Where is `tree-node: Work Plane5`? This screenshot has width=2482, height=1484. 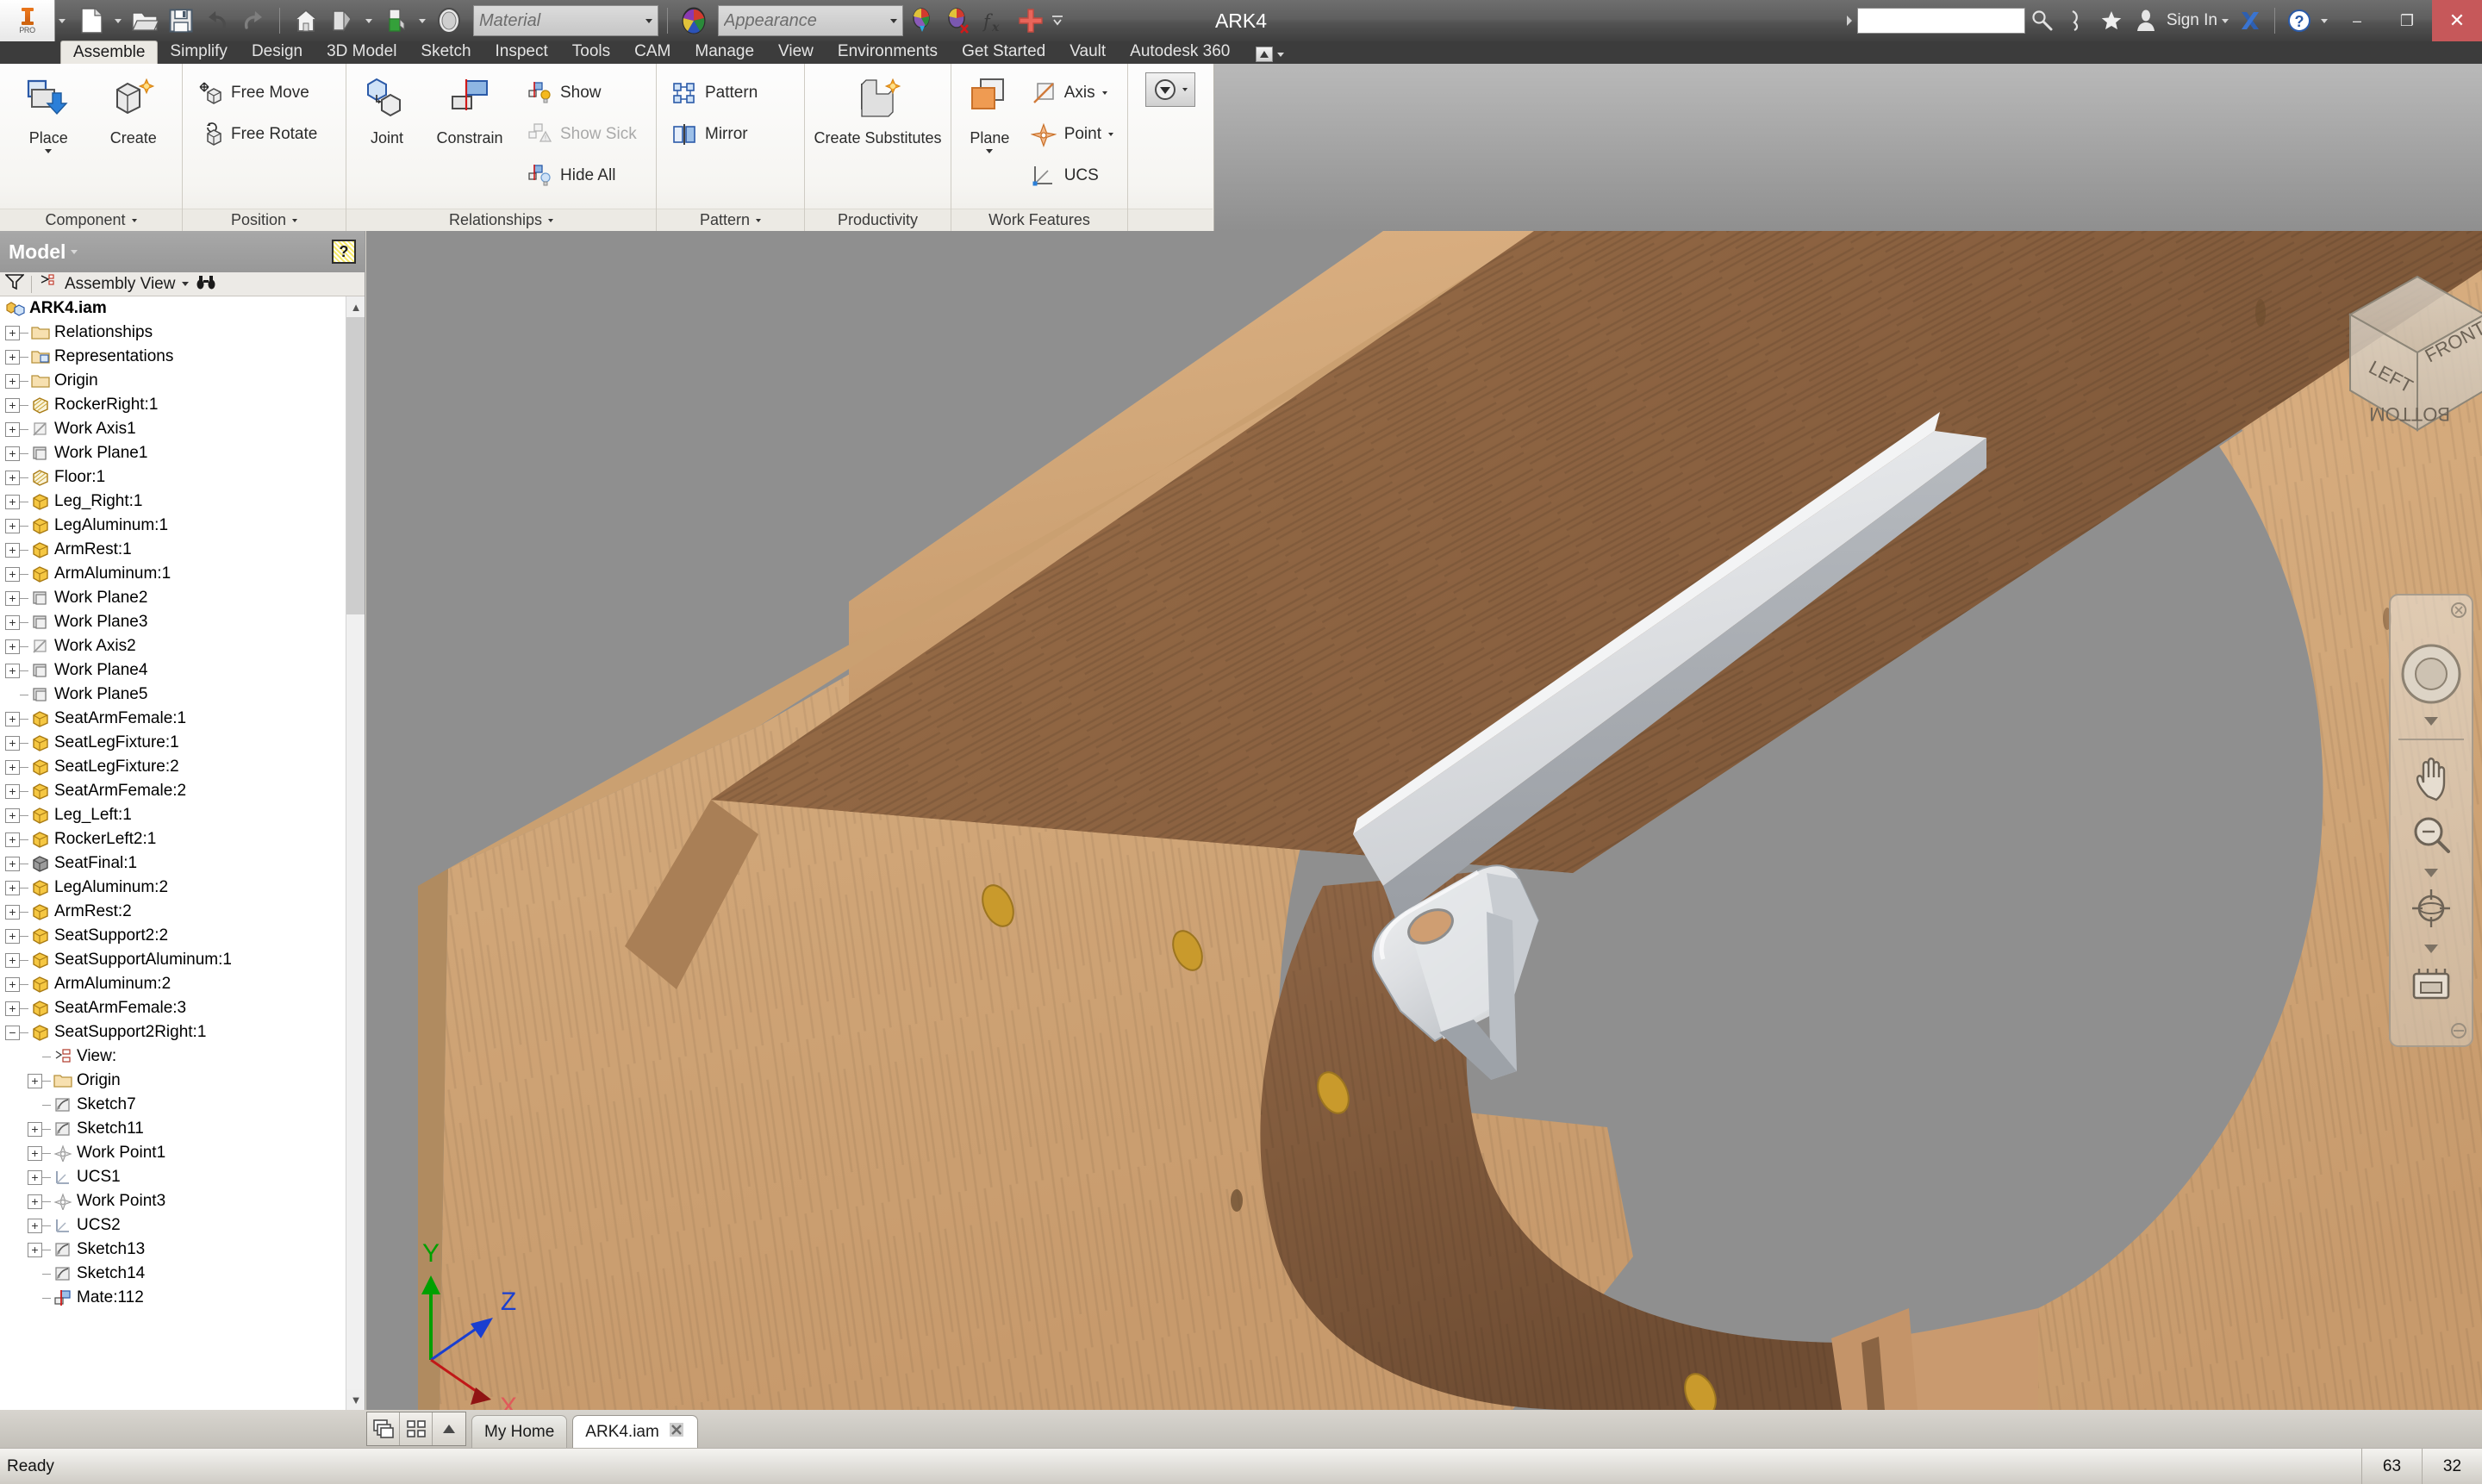
tree-node: Work Plane5 is located at coordinates (173, 695).